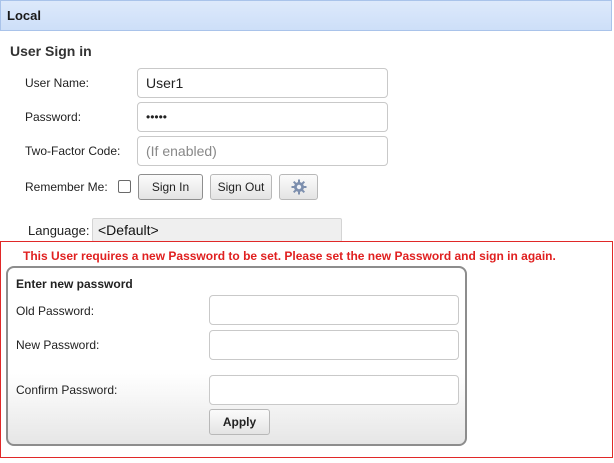 The width and height of the screenshot is (614, 463). Describe the element at coordinates (55, 311) in the screenshot. I see `old-password-label: Old Password:` at that location.